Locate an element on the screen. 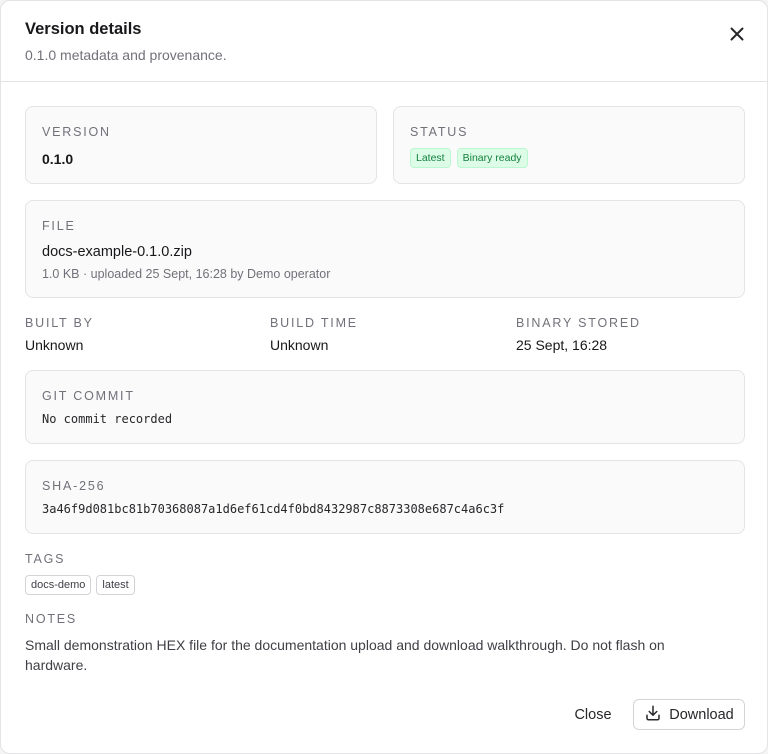  binary-stored-label: BINARY STORED is located at coordinates (578, 323).